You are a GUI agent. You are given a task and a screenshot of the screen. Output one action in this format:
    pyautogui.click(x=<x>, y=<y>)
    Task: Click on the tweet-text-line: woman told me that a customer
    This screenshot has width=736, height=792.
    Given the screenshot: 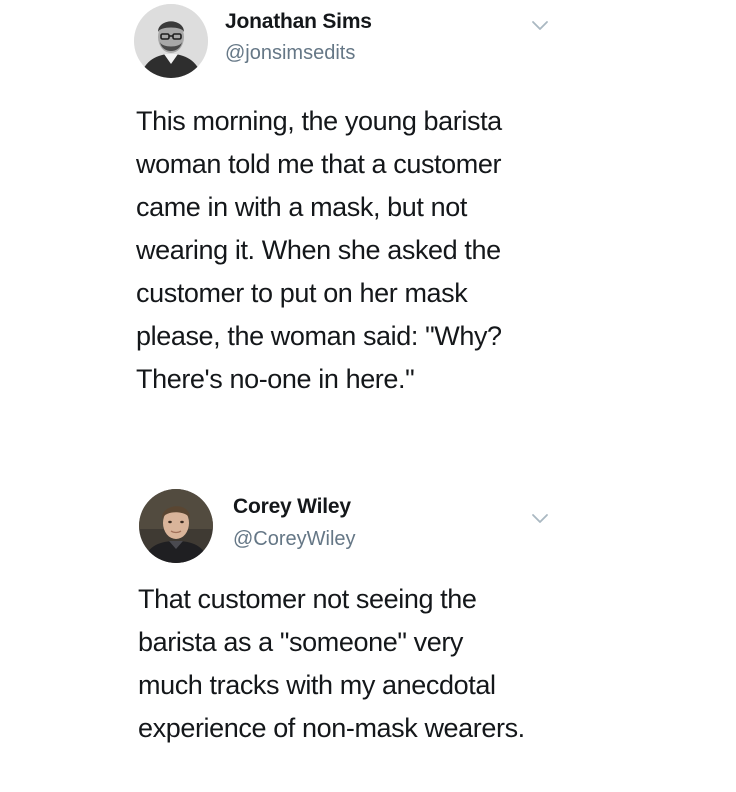 What is the action you would take?
    pyautogui.click(x=319, y=164)
    